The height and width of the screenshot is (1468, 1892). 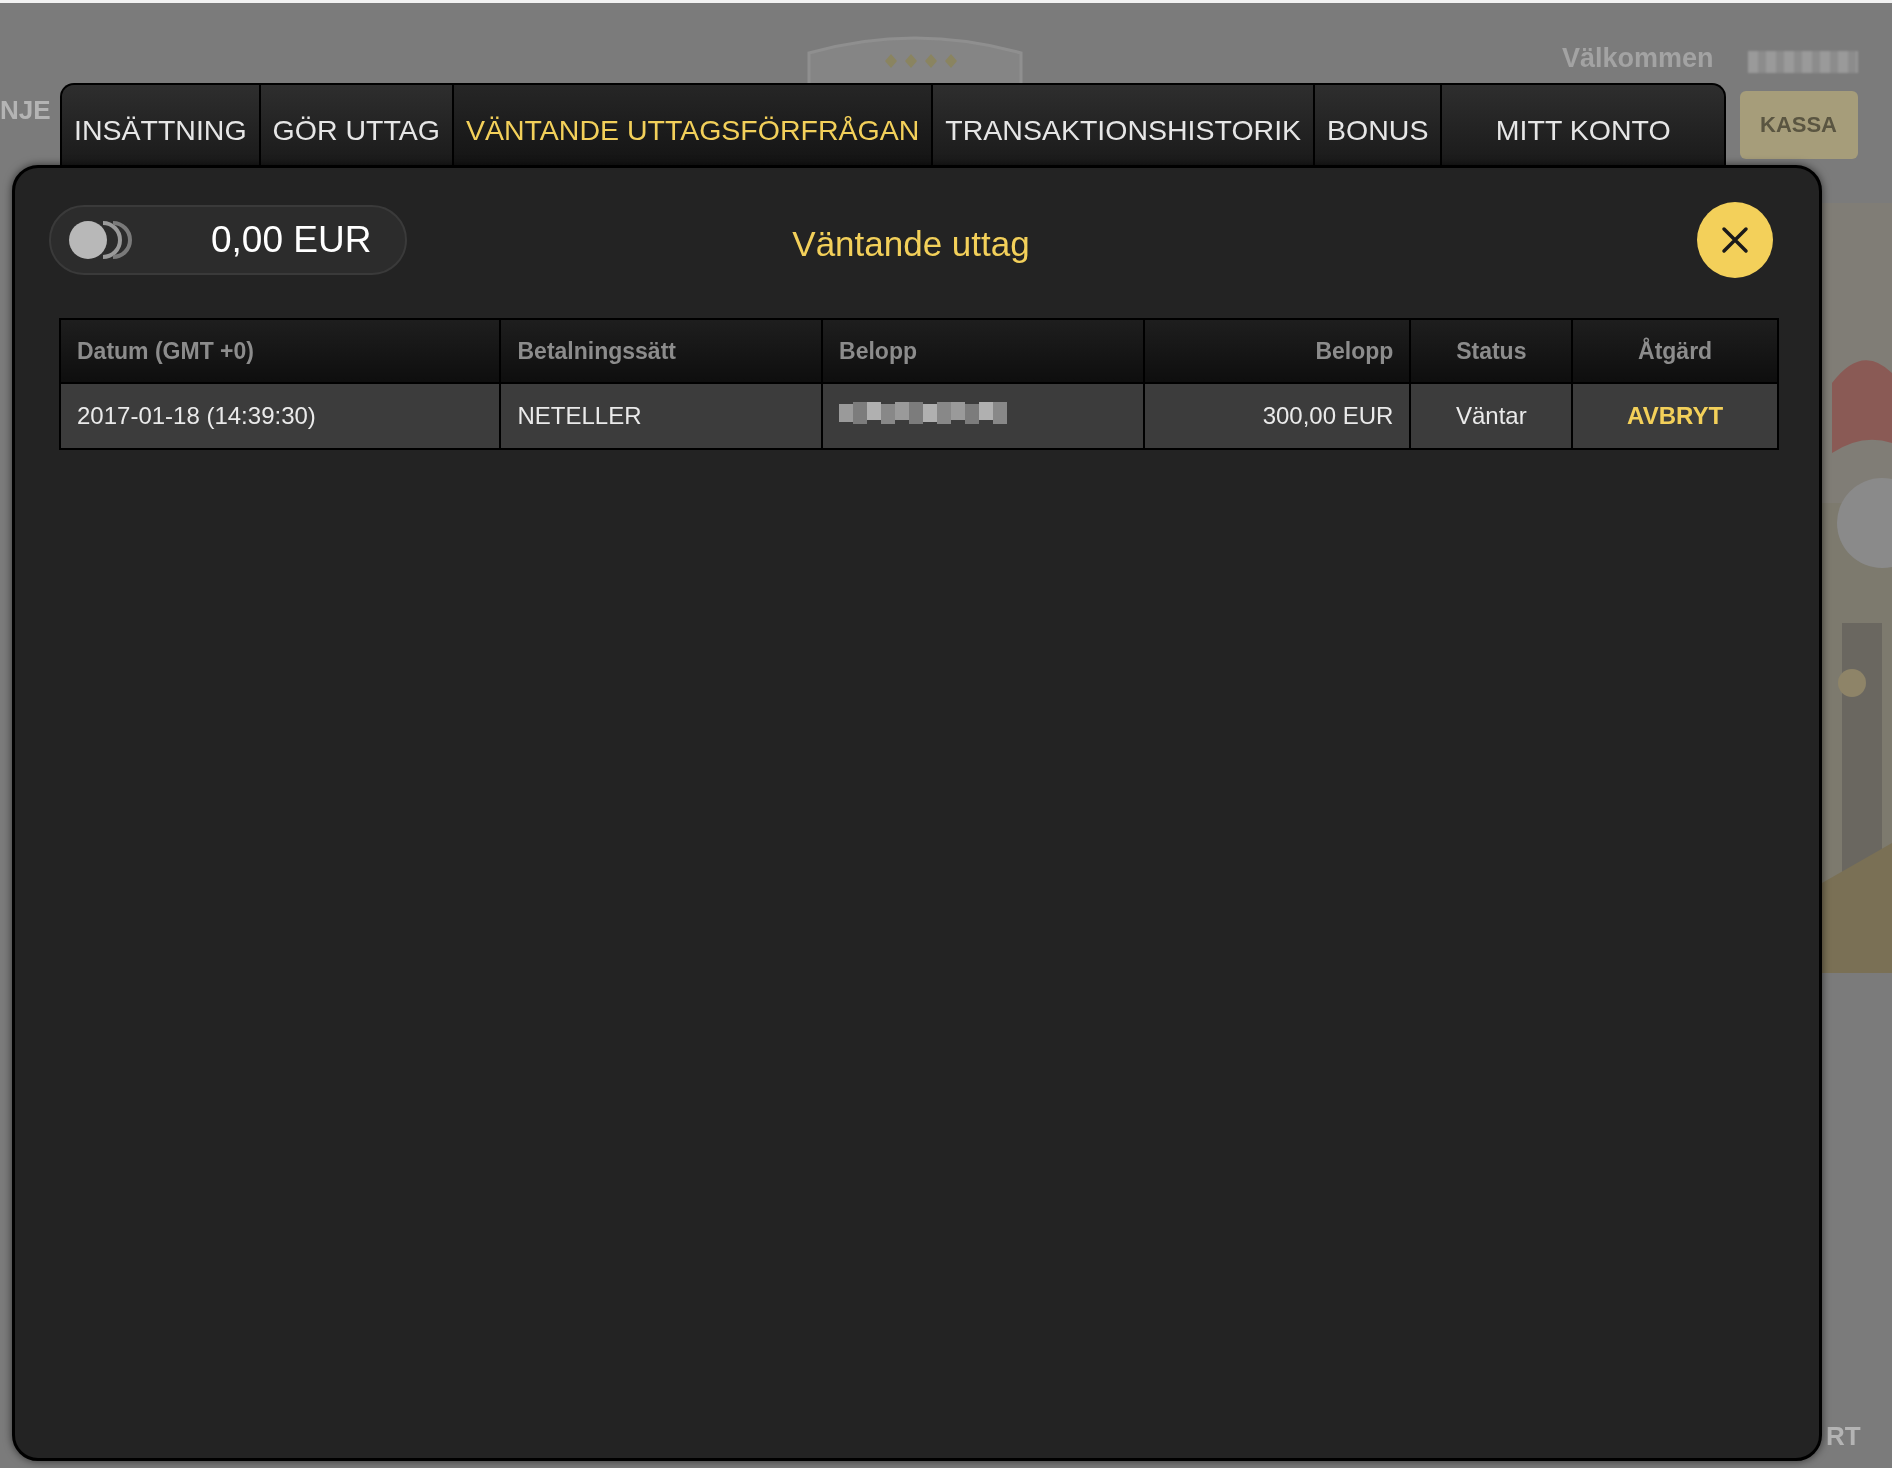 What do you see at coordinates (1735, 240) in the screenshot?
I see `close-icon` at bounding box center [1735, 240].